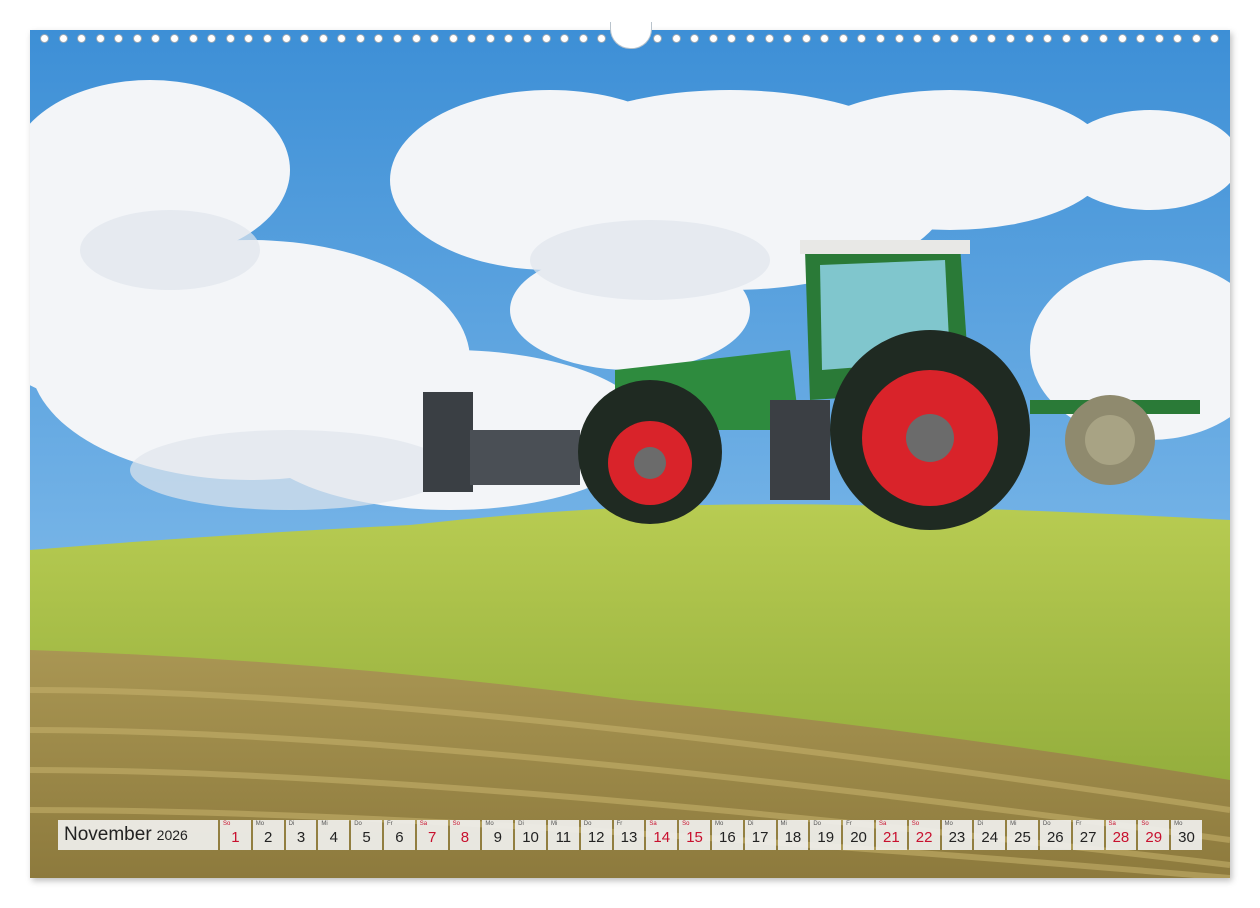 This screenshot has height=908, width=1260. I want to click on day-cell: So 8, so click(465, 835).